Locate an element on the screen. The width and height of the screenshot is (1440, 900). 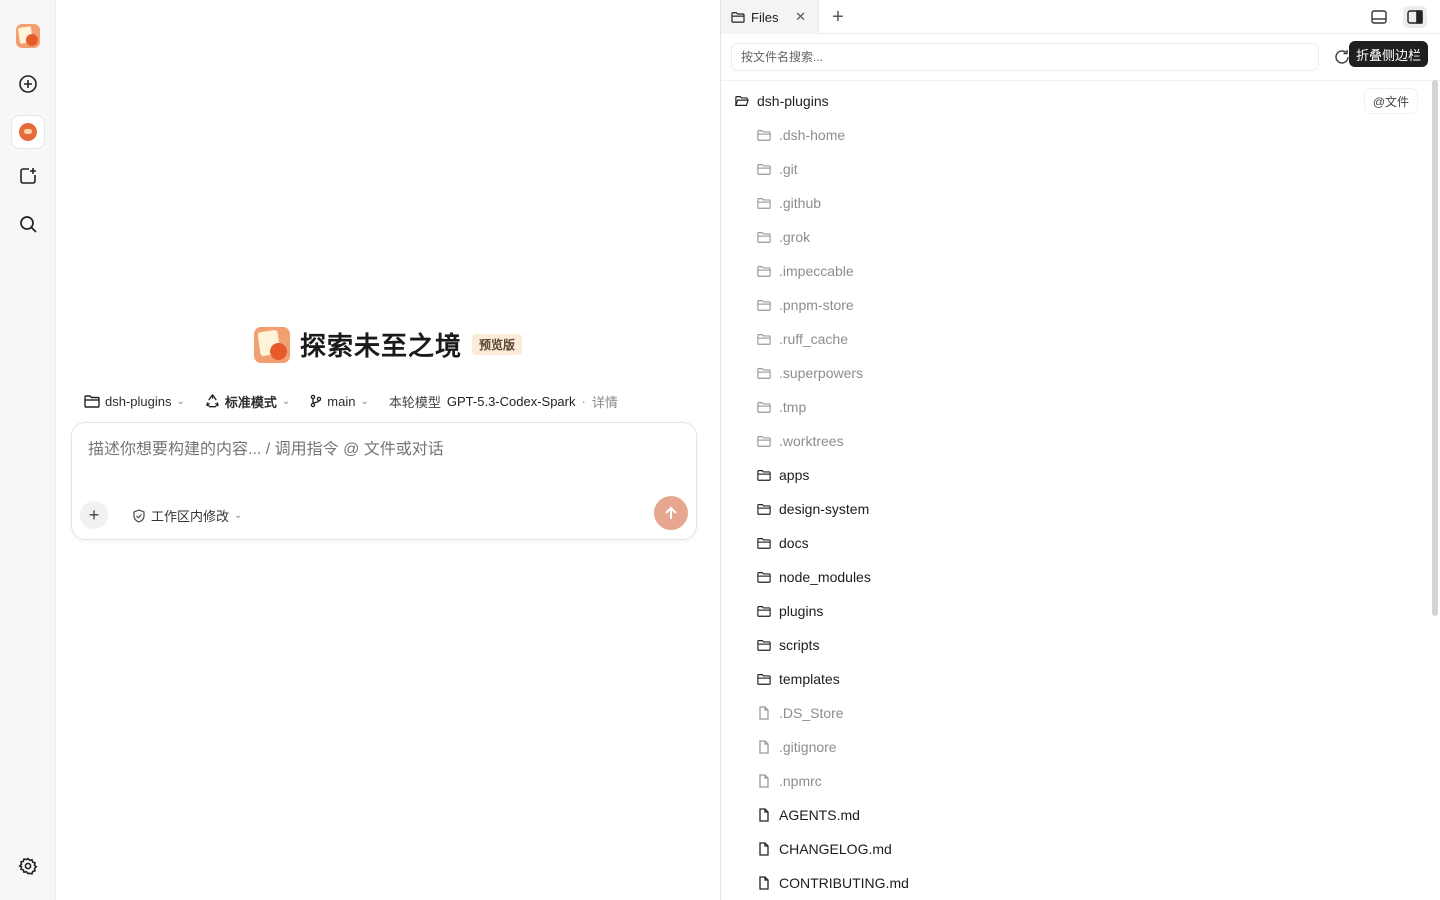
tree-item-label: .github is located at coordinates (800, 203).